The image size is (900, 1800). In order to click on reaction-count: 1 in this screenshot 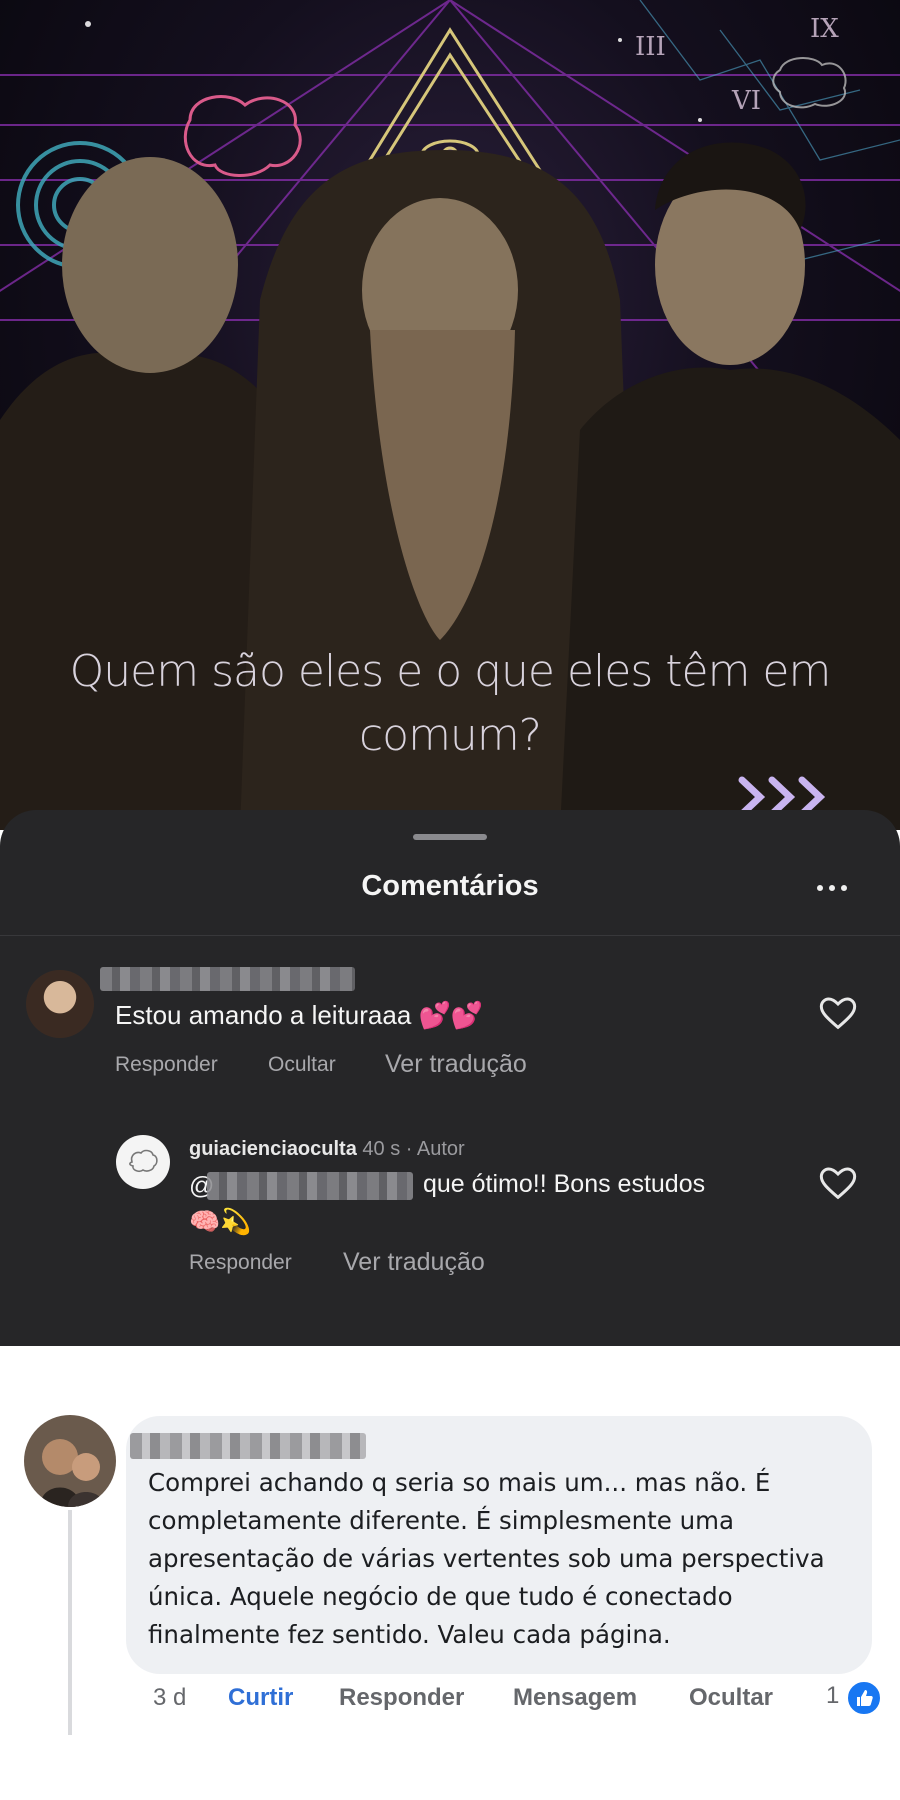, I will do `click(832, 1696)`.